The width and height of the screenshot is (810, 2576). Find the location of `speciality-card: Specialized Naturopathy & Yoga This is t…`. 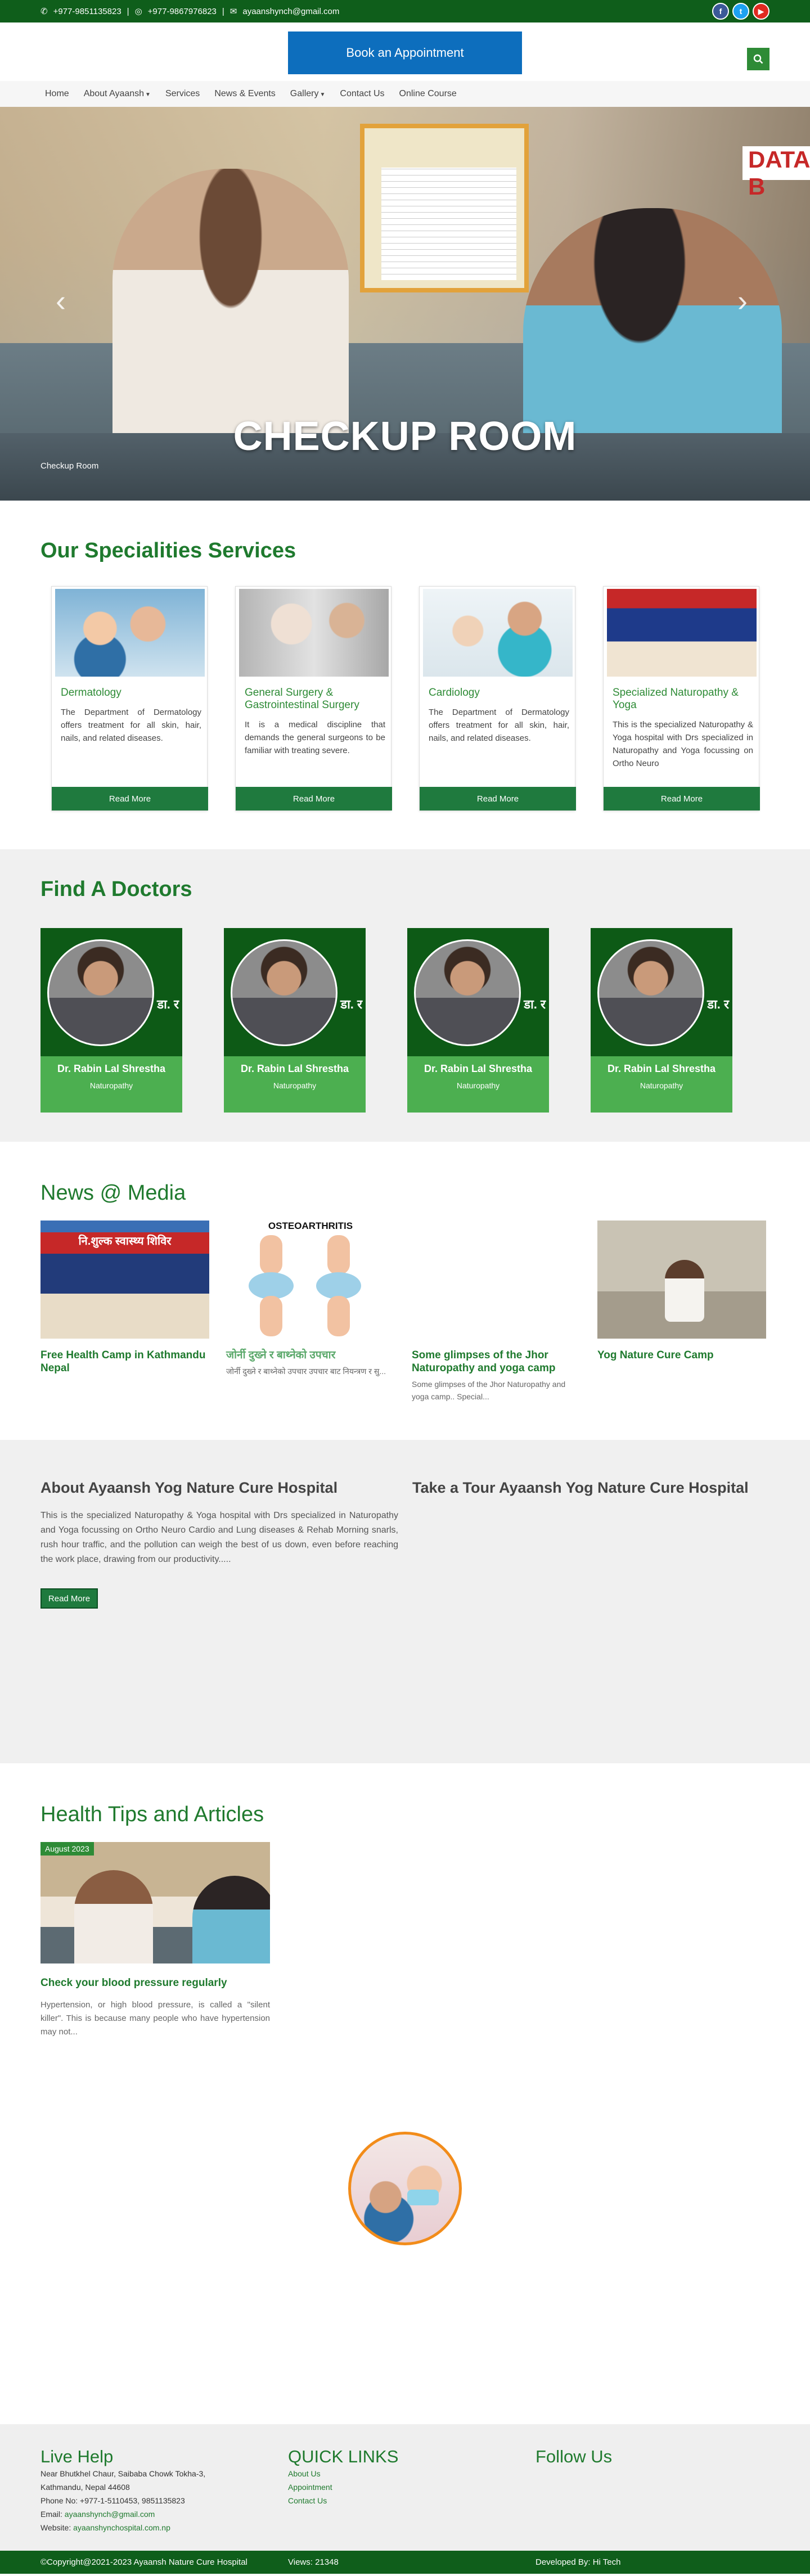

speciality-card: Specialized Naturopathy & Yoga This is t… is located at coordinates (681, 698).